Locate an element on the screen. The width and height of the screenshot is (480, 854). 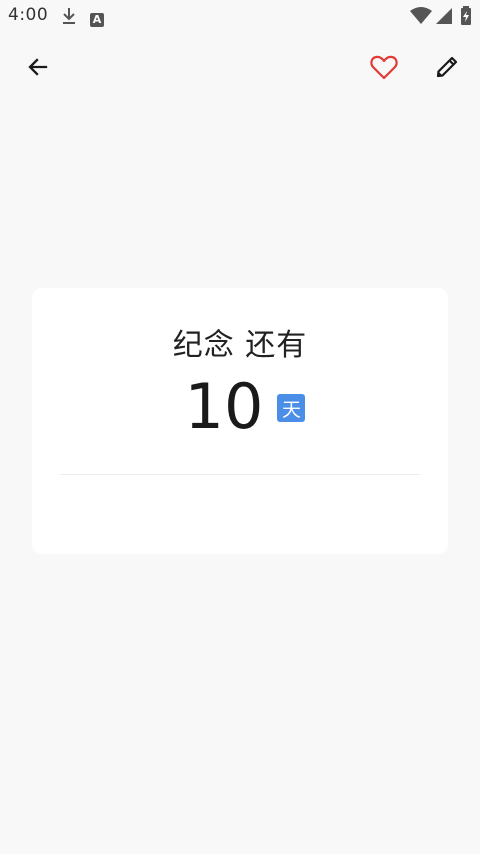
edit-button is located at coordinates (447, 69).